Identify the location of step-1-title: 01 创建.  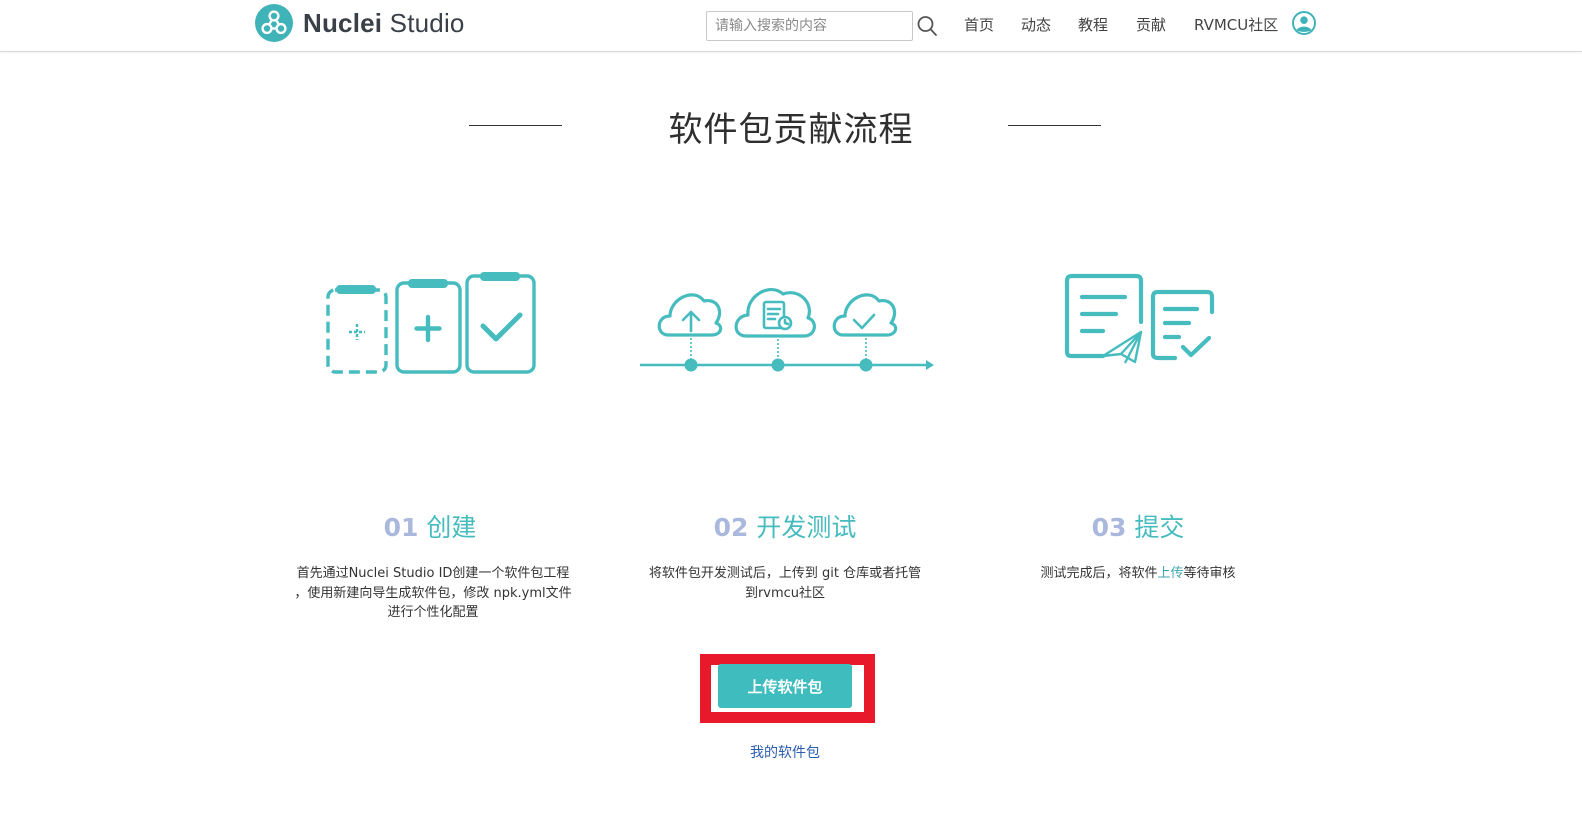
(430, 526).